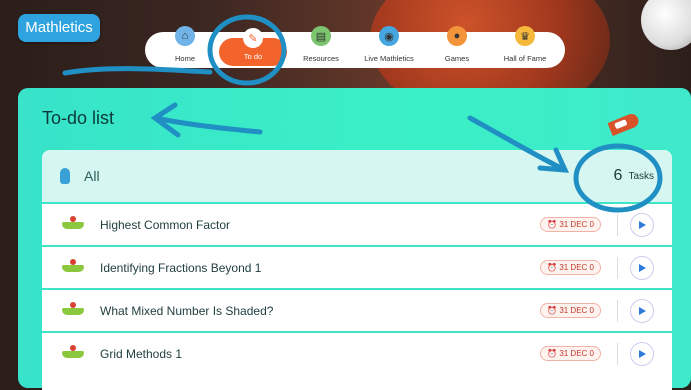 Image resolution: width=691 pixels, height=390 pixels. What do you see at coordinates (321, 47) in the screenshot?
I see `nav-item-resources: ▤ Resources` at bounding box center [321, 47].